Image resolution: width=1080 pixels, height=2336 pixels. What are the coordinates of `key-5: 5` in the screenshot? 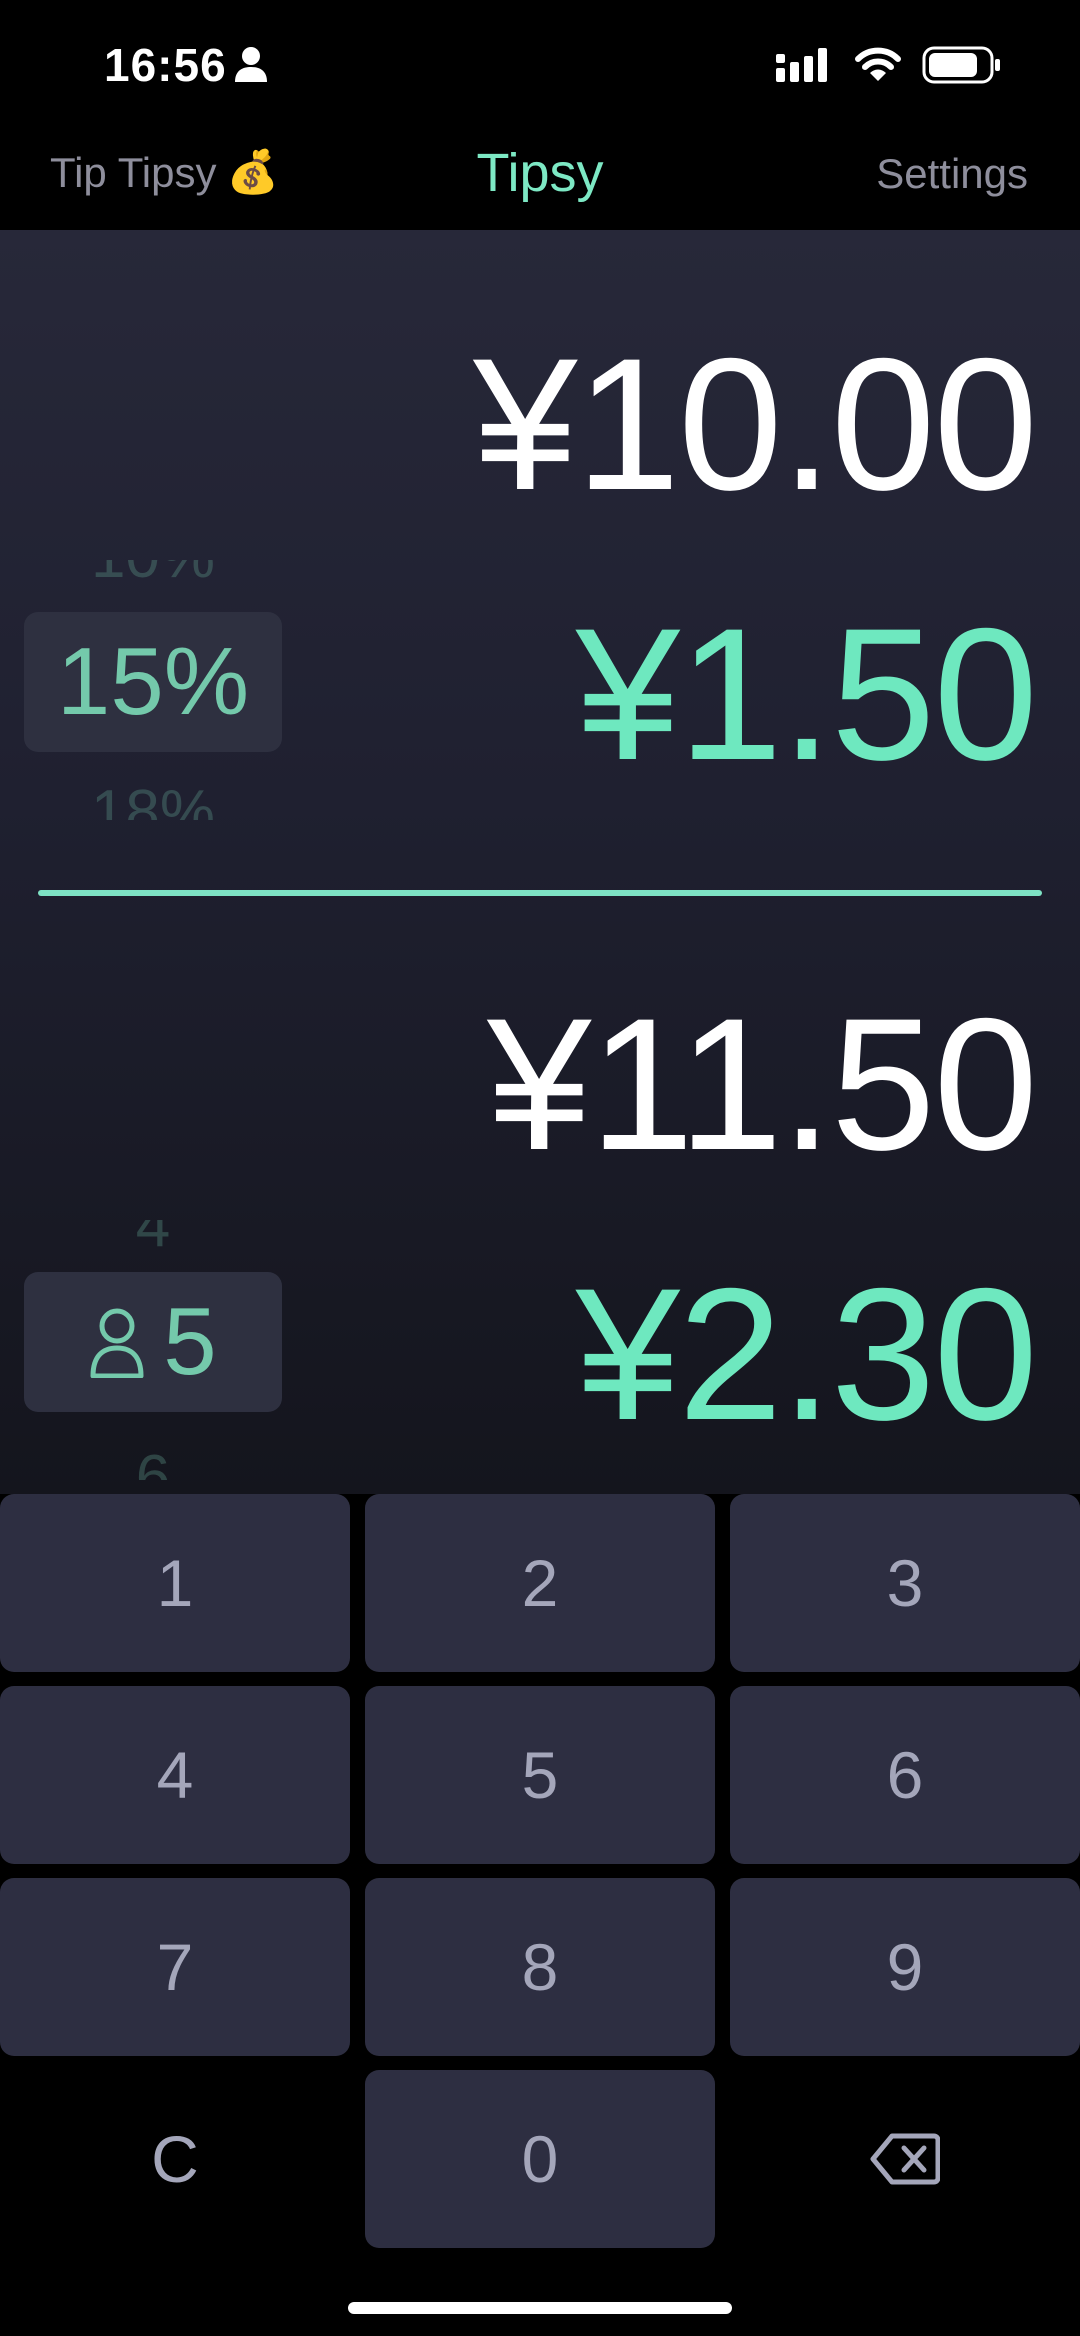 It's located at (540, 1775).